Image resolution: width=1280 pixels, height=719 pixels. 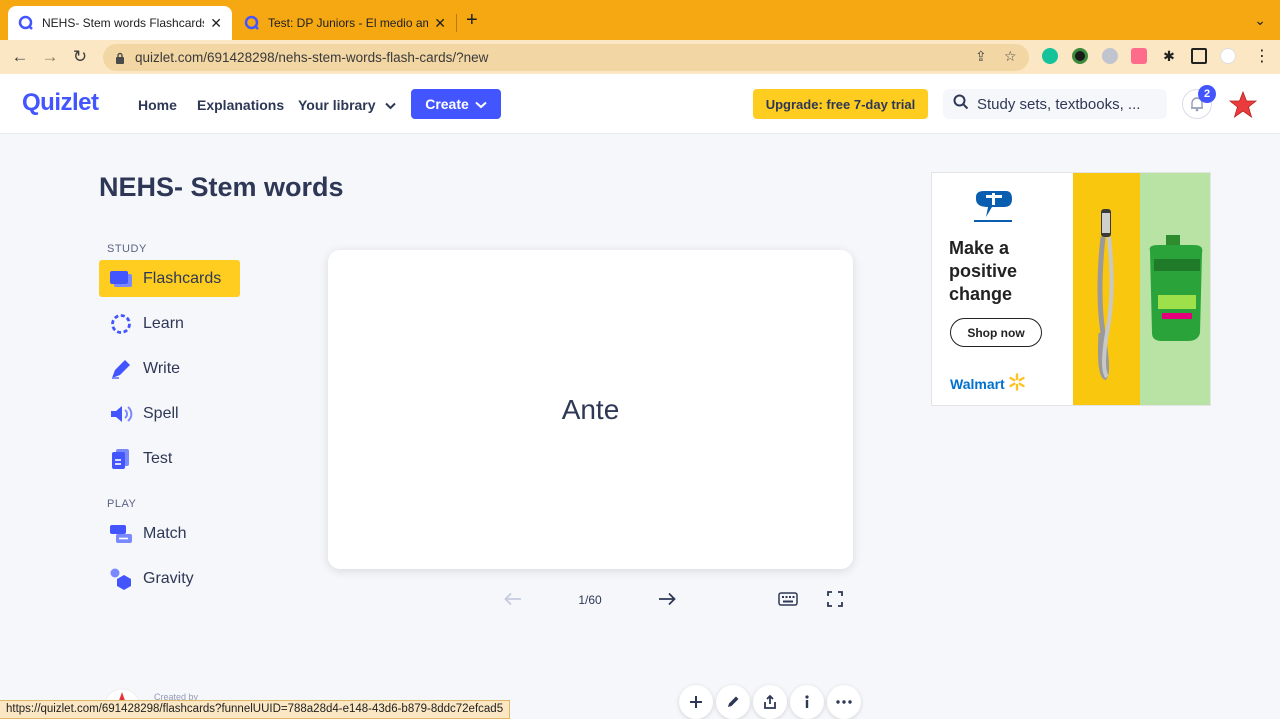 I want to click on more-options-icon, so click(x=844, y=702).